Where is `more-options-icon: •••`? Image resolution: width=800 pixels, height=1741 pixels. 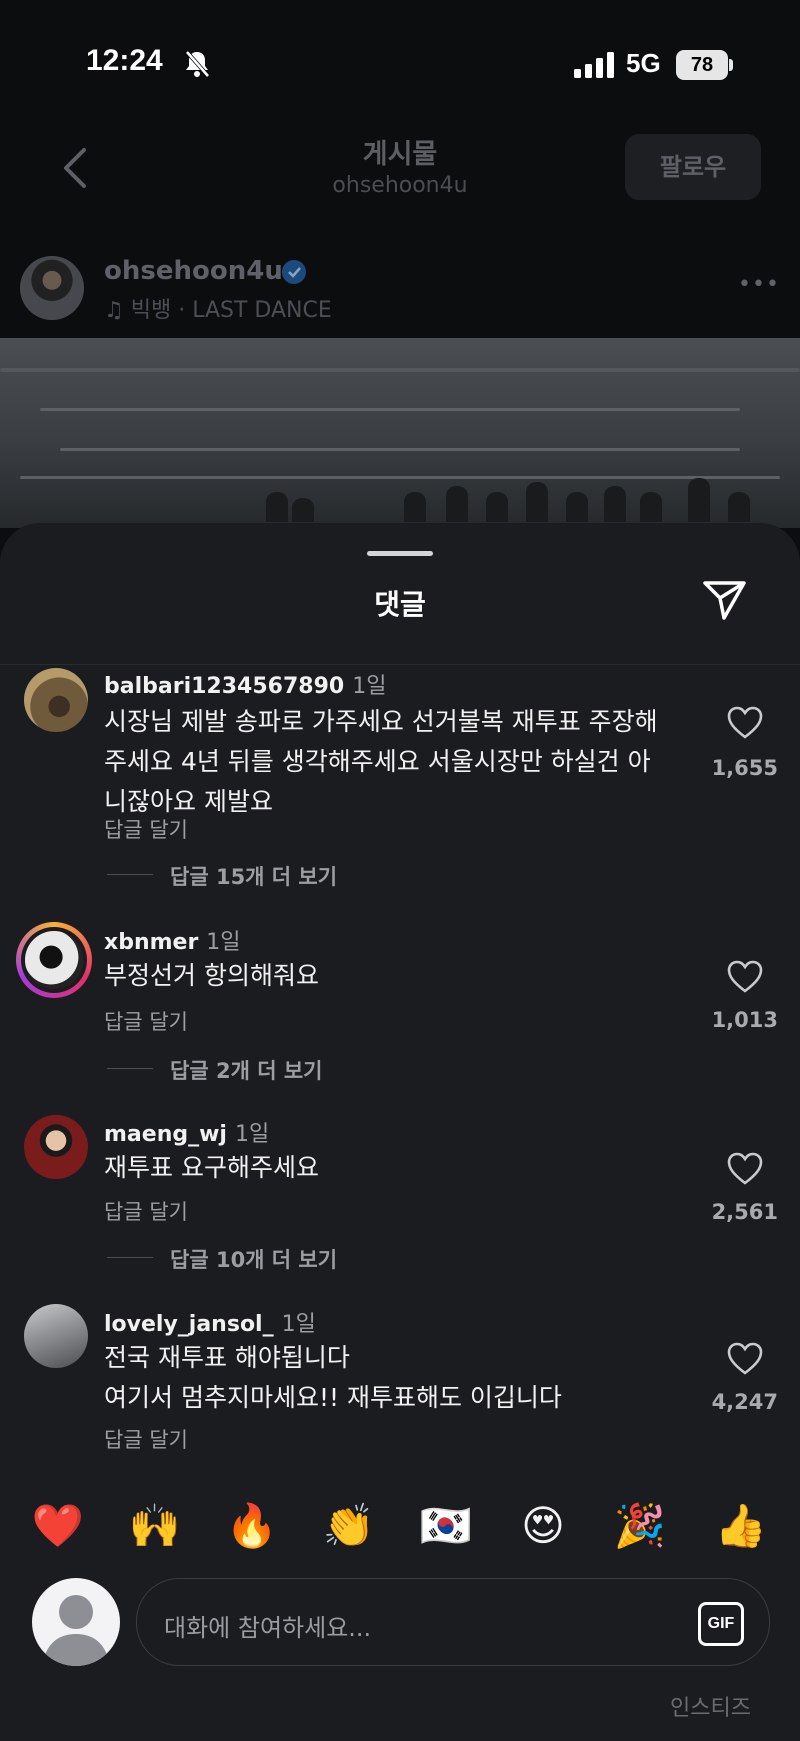 more-options-icon: ••• is located at coordinates (759, 284).